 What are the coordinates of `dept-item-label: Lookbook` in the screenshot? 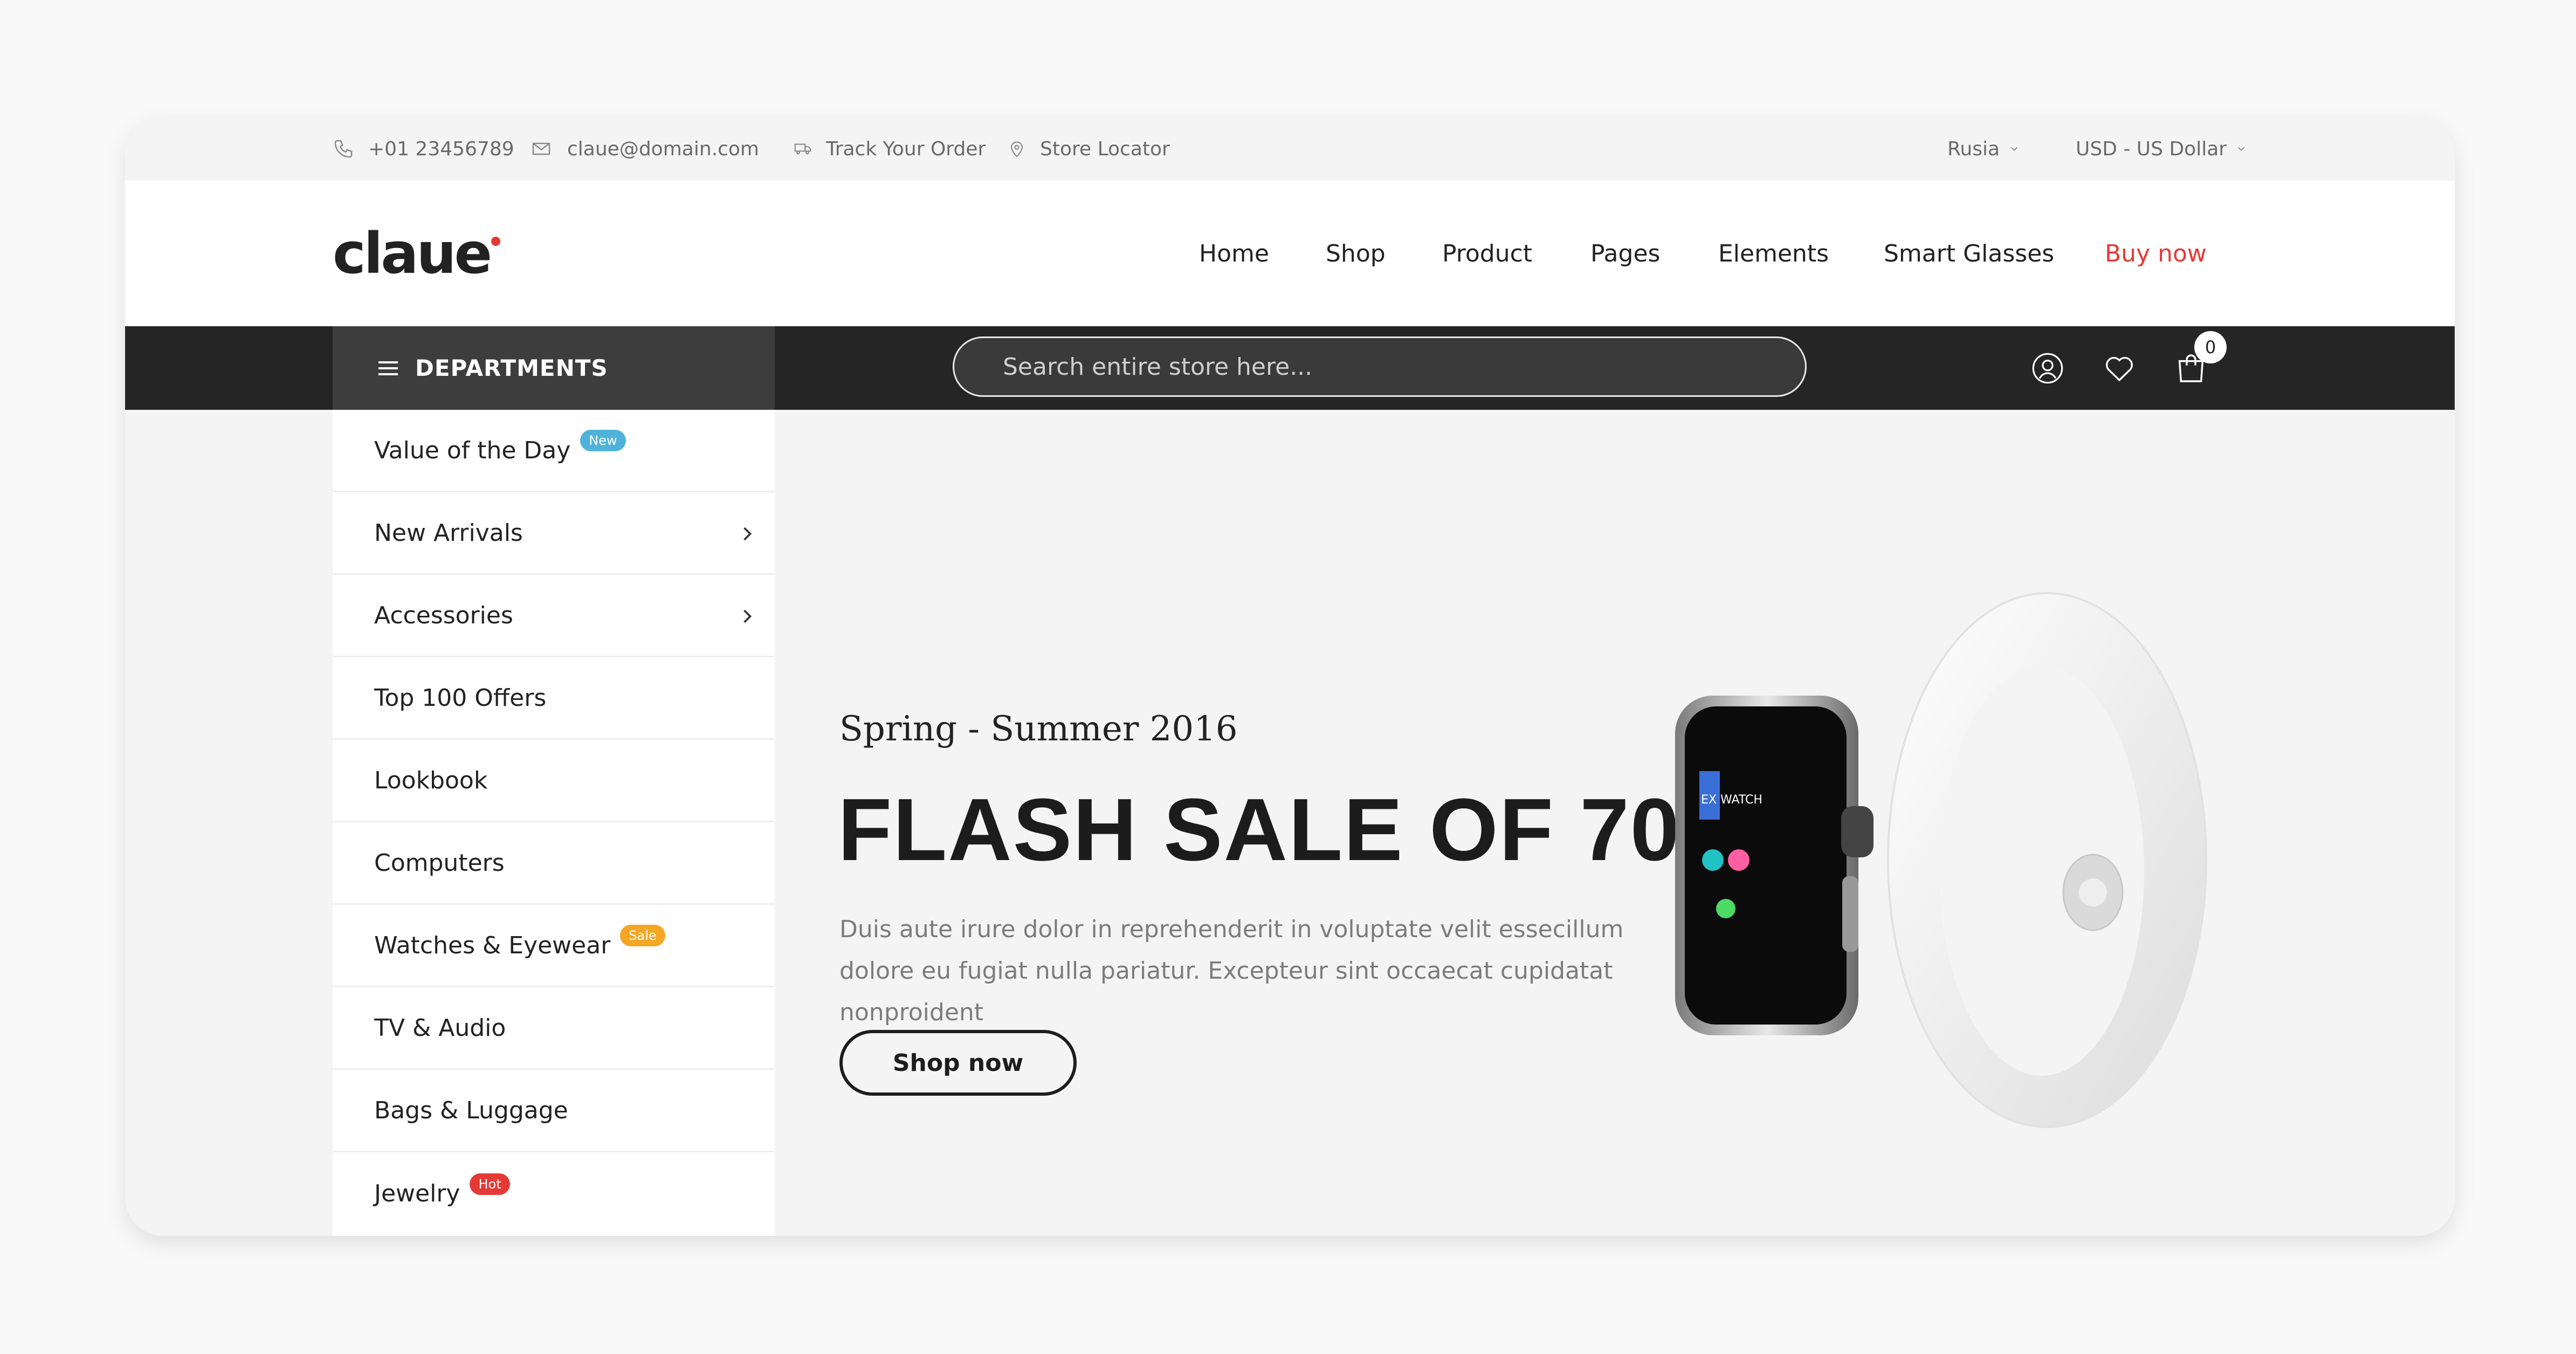 It's located at (431, 780).